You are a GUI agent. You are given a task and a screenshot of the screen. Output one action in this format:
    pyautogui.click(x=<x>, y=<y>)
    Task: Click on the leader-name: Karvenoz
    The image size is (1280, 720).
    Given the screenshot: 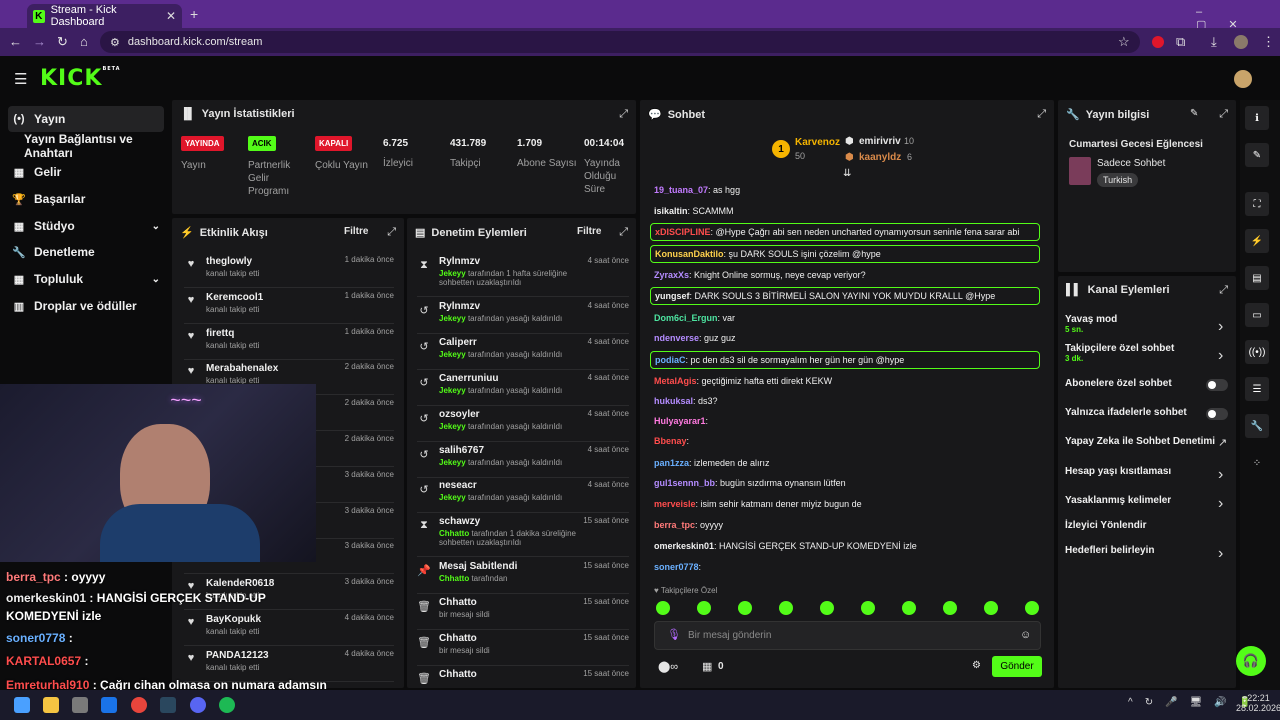 What is the action you would take?
    pyautogui.click(x=817, y=142)
    